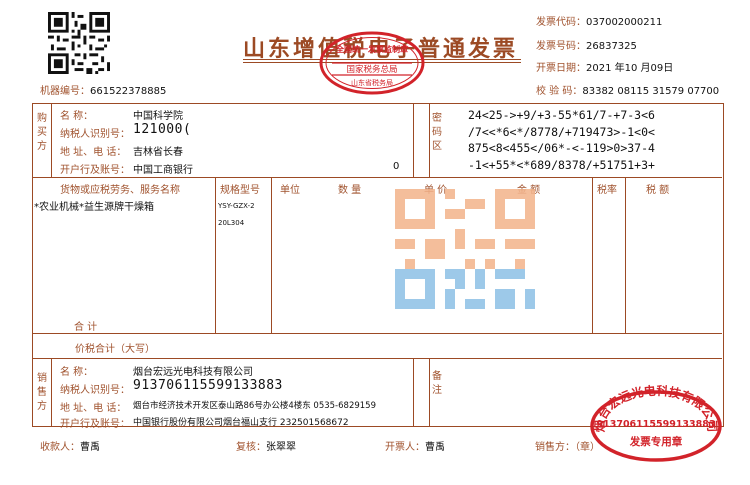 The height and width of the screenshot is (485, 750). I want to click on grid-line-buyer-label, so click(51, 140).